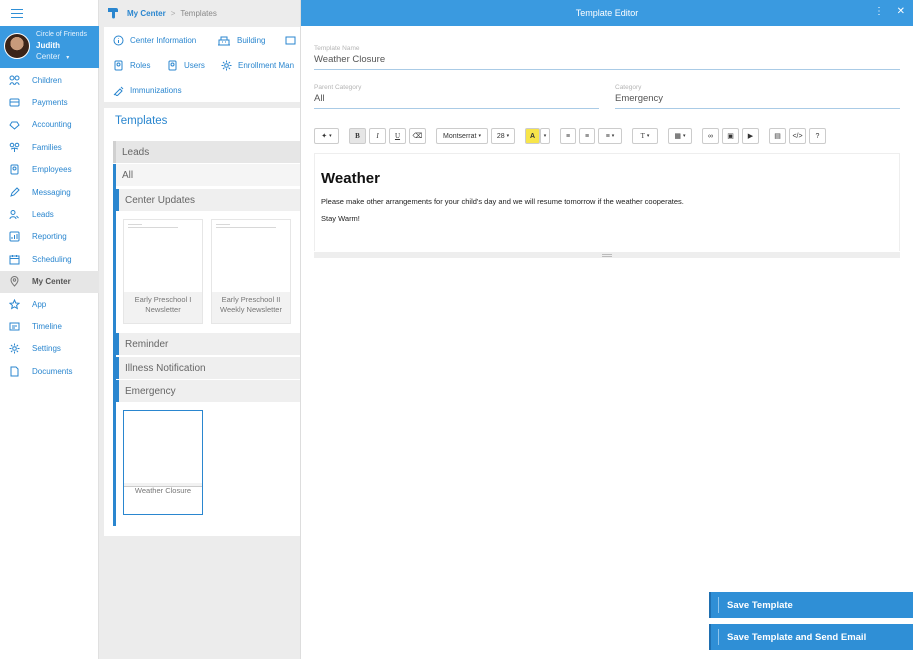 The image size is (913, 659). Describe the element at coordinates (879, 12) in the screenshot. I see `more-options-icon: ⋮` at that location.